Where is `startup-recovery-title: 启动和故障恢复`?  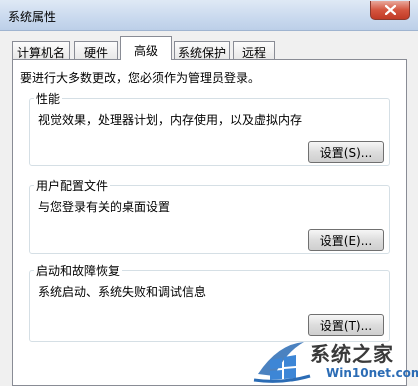 startup-recovery-title: 启动和故障恢复 is located at coordinates (78, 270).